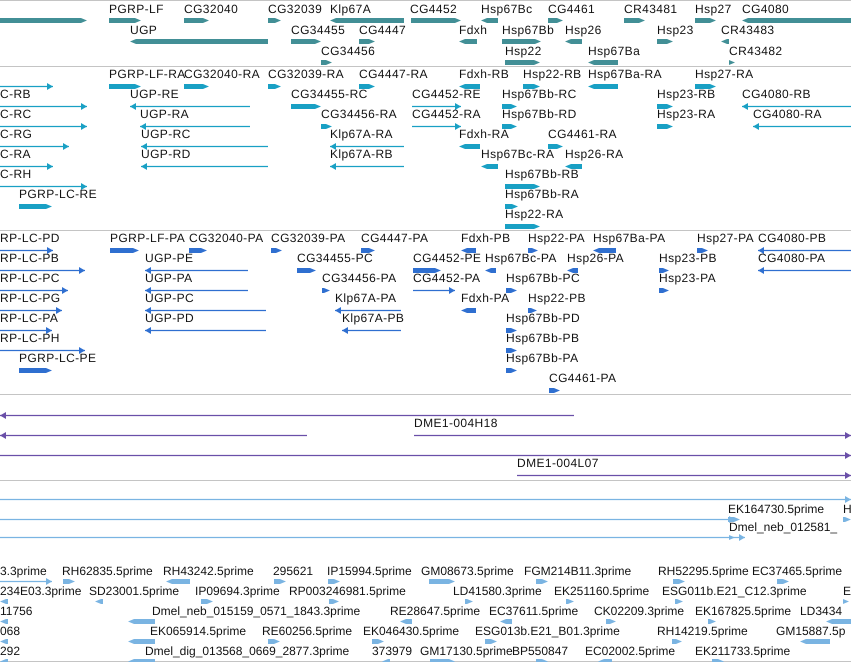 This screenshot has width=851, height=662. Describe the element at coordinates (166, 134) in the screenshot. I see `feature-label: UGP-RC` at that location.